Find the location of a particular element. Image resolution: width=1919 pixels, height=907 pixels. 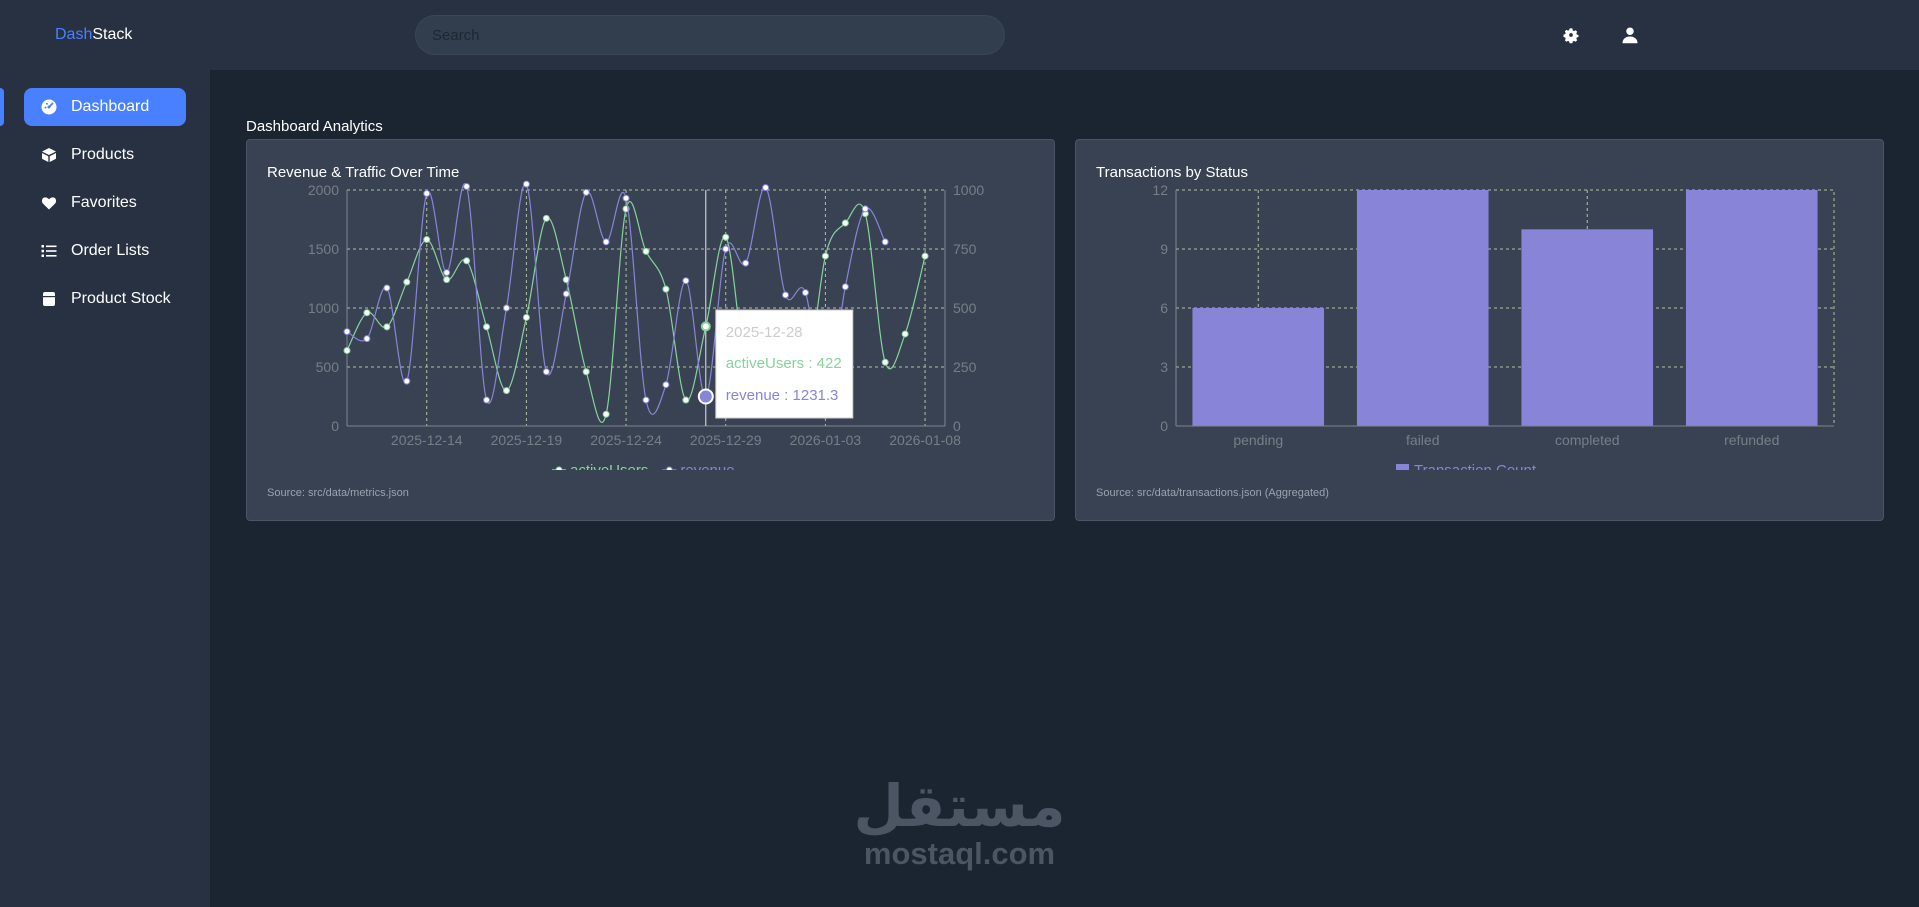

watermark: مستقل mostaql.com is located at coordinates (959, 823).